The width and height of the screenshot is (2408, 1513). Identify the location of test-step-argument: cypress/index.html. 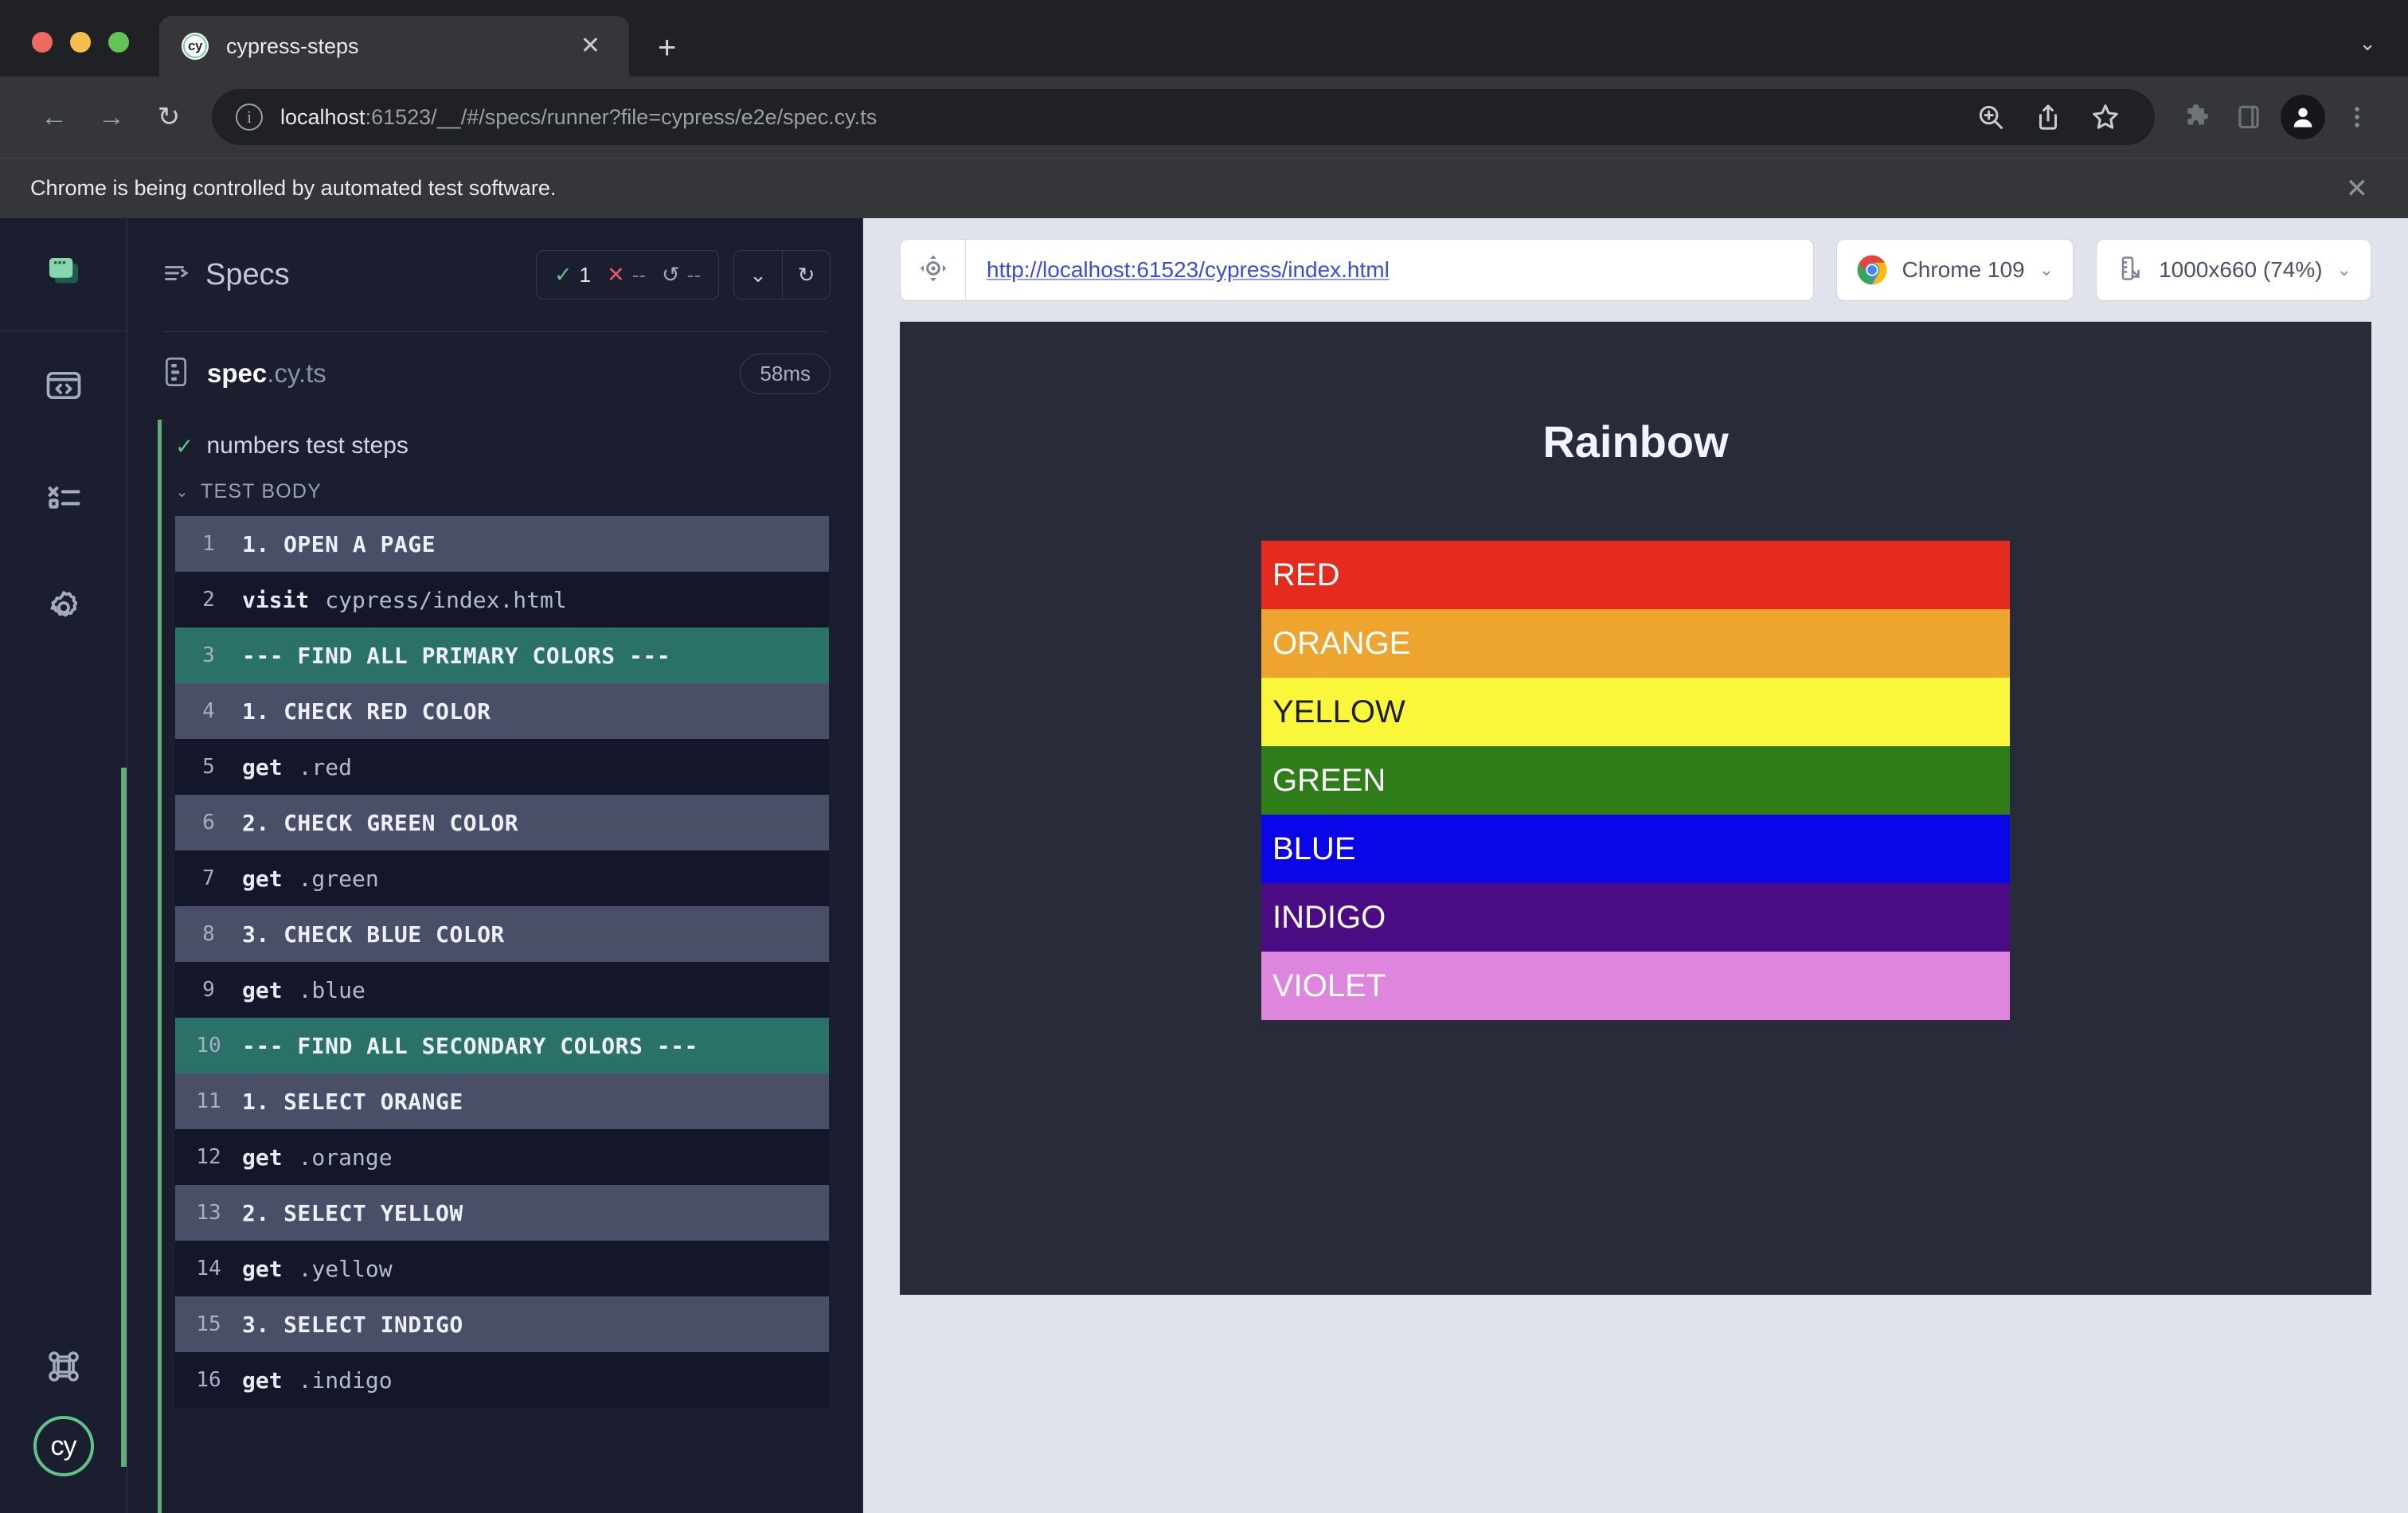
(446, 600).